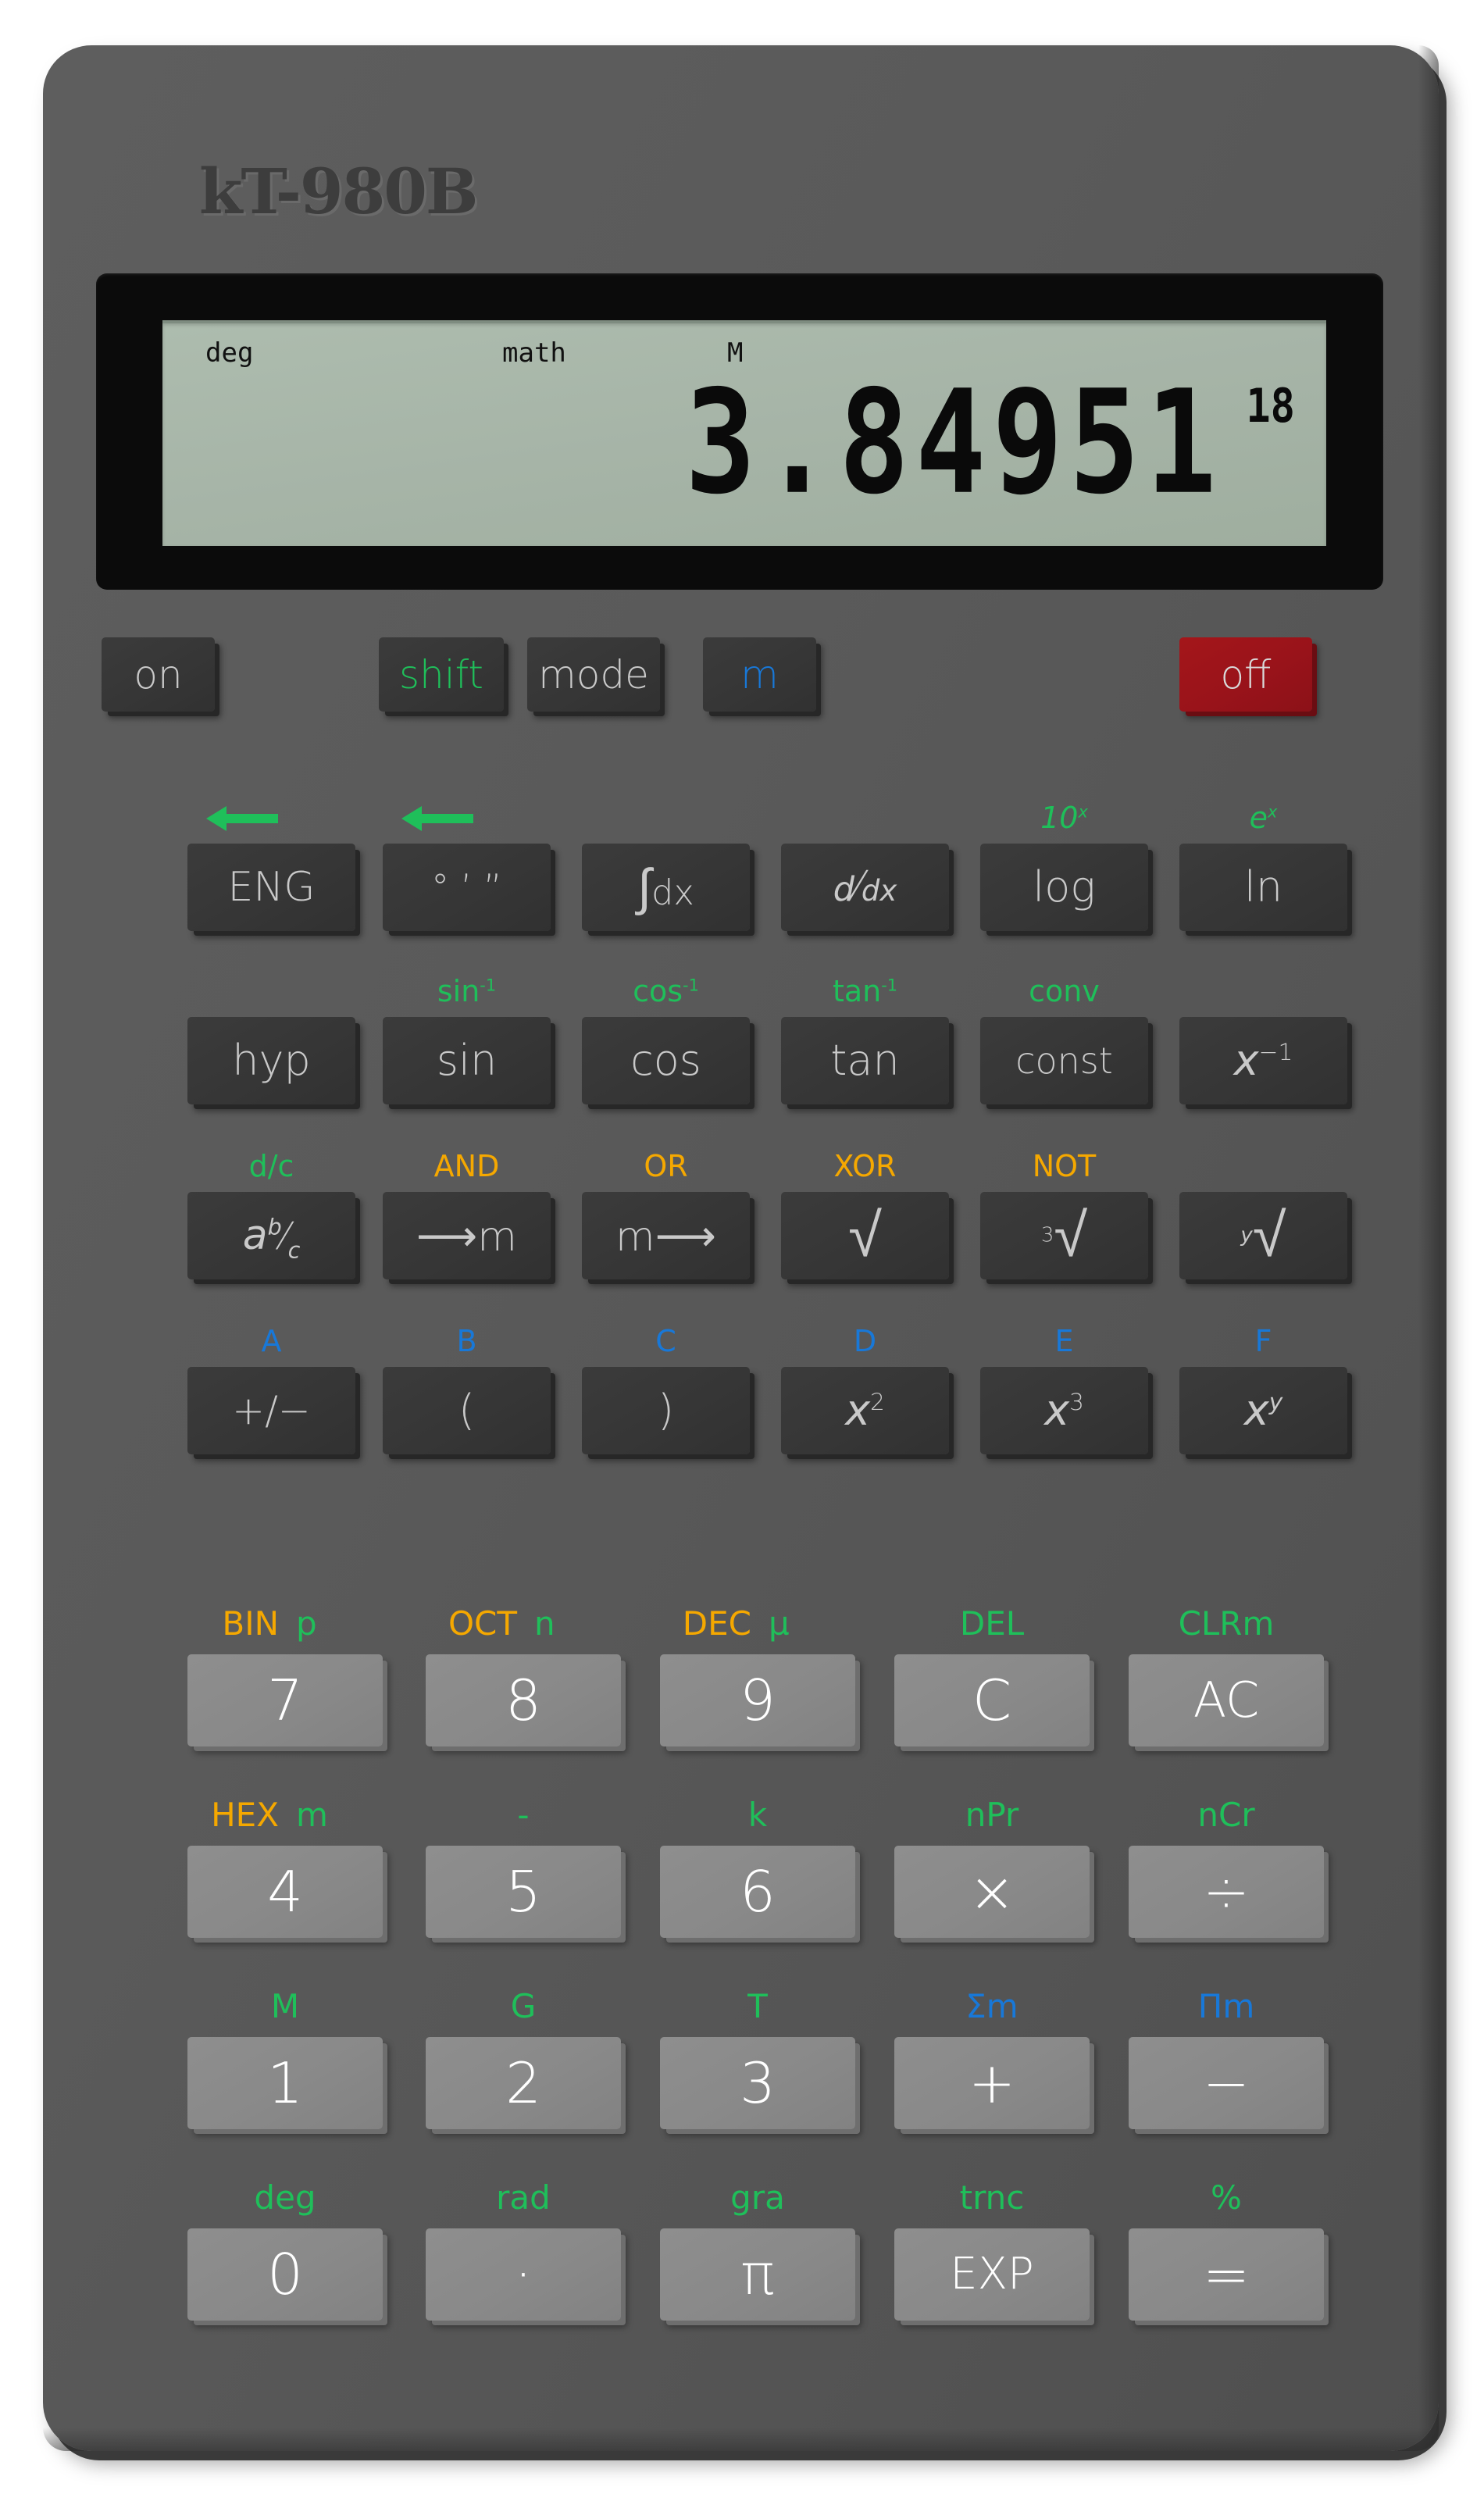 This screenshot has height=2501, width=1484. I want to click on key-label: mode, so click(593, 674).